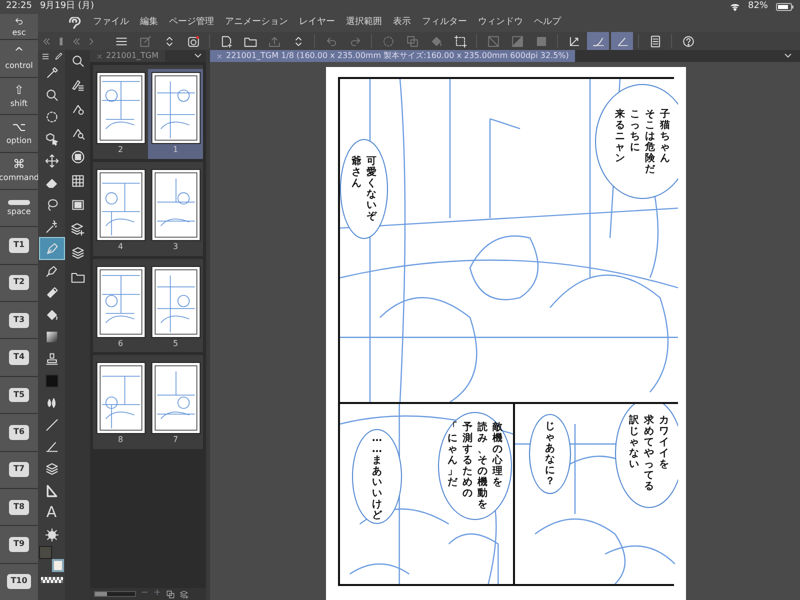 This screenshot has height=600, width=800. I want to click on fill-bucket-icon, so click(436, 41).